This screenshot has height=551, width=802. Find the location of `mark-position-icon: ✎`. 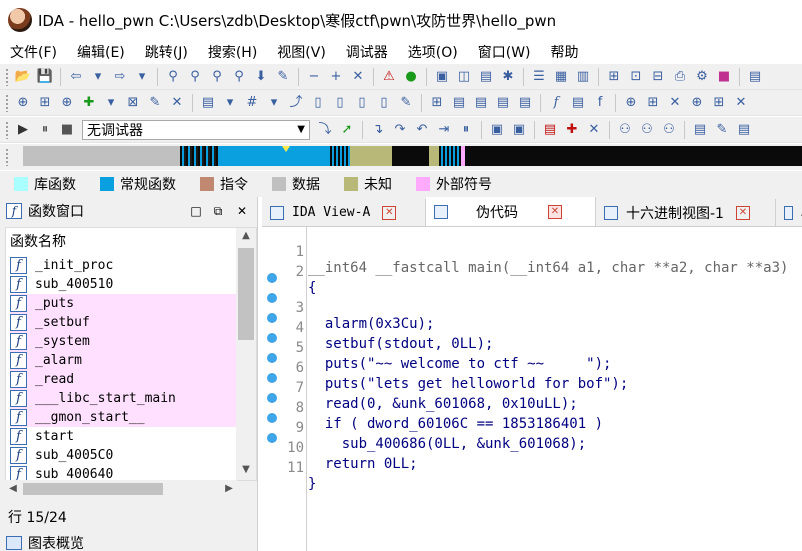

mark-position-icon: ✎ is located at coordinates (283, 77).